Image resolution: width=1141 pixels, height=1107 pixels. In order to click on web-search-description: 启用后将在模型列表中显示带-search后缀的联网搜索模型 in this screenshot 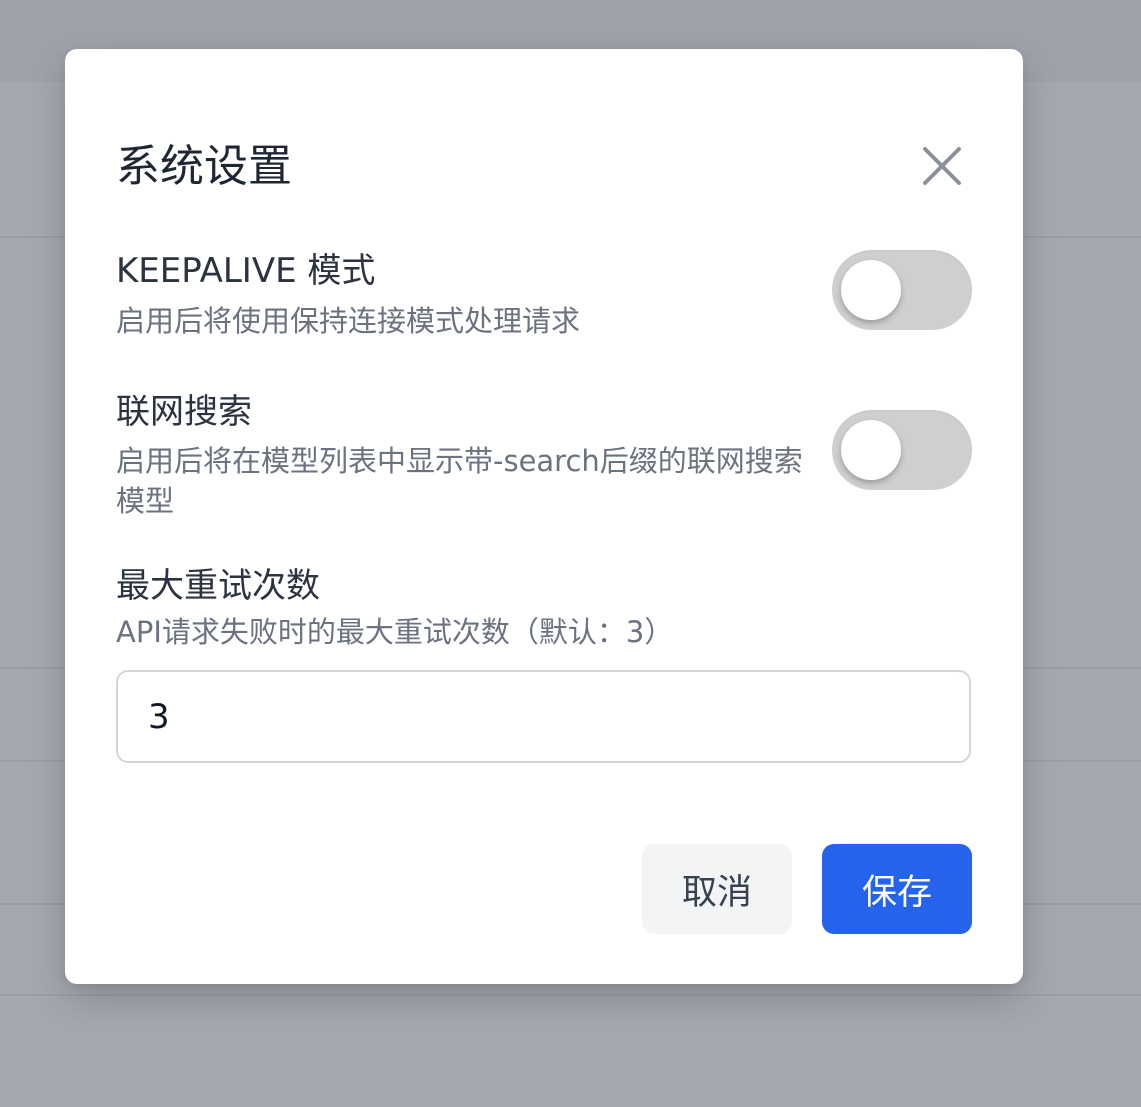, I will do `click(459, 481)`.